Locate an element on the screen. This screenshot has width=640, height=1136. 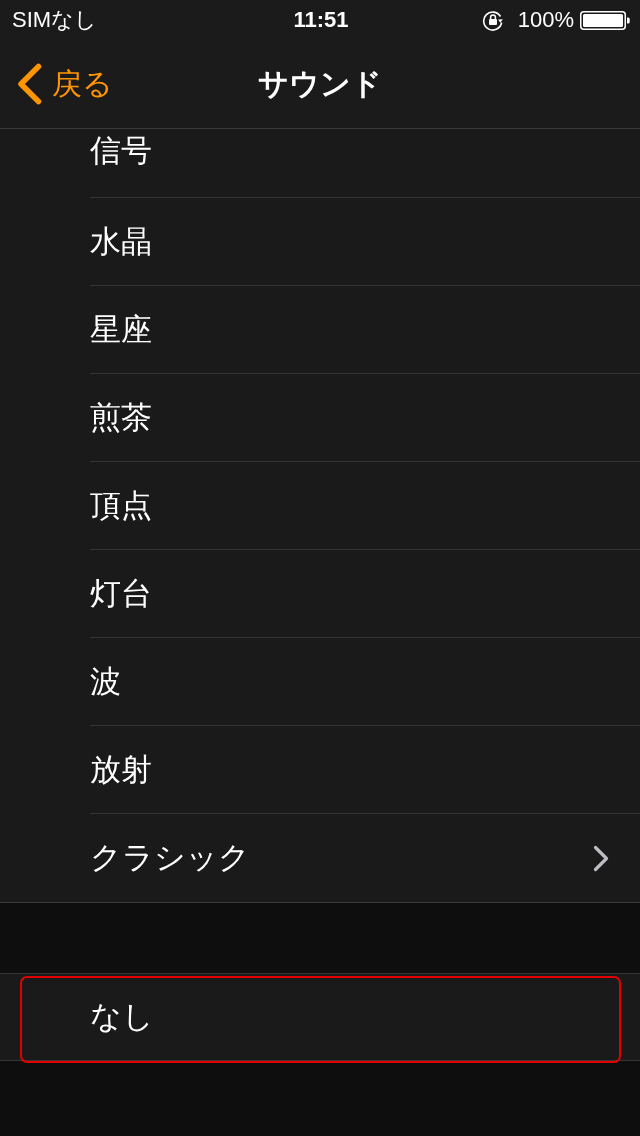
battery-percentage: 100% is located at coordinates (545, 20).